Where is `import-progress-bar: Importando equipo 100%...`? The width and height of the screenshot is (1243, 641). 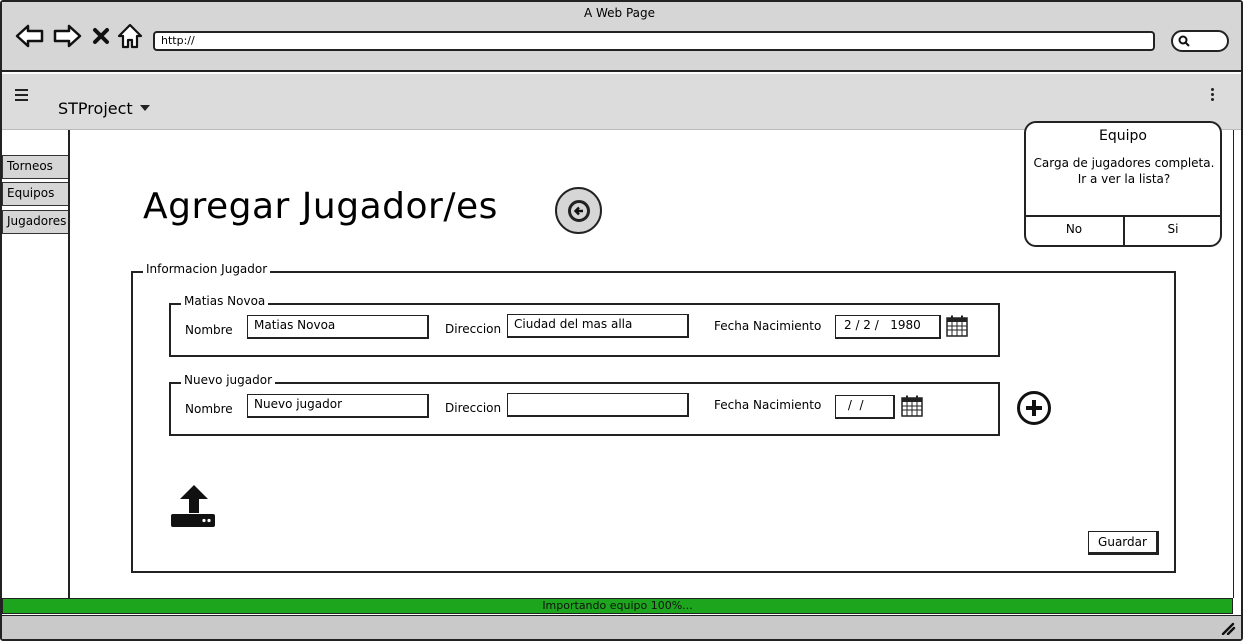 import-progress-bar: Importando equipo 100%... is located at coordinates (617, 606).